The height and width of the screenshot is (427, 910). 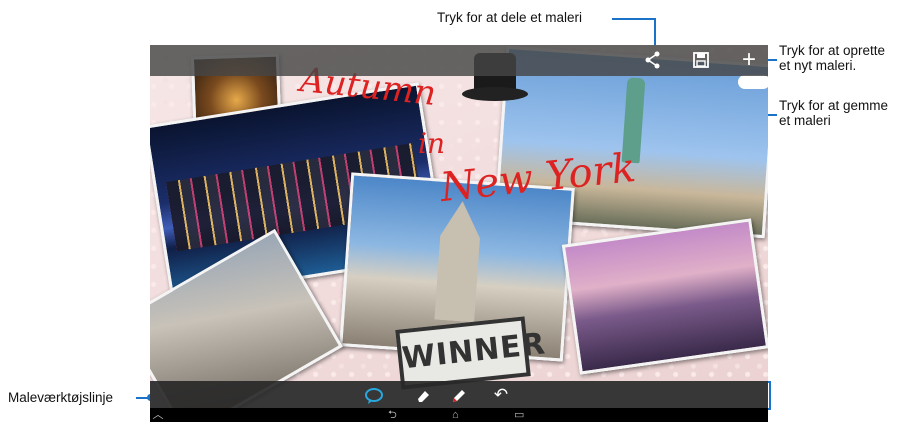 I want to click on undo-icon: ↶, so click(x=501, y=395).